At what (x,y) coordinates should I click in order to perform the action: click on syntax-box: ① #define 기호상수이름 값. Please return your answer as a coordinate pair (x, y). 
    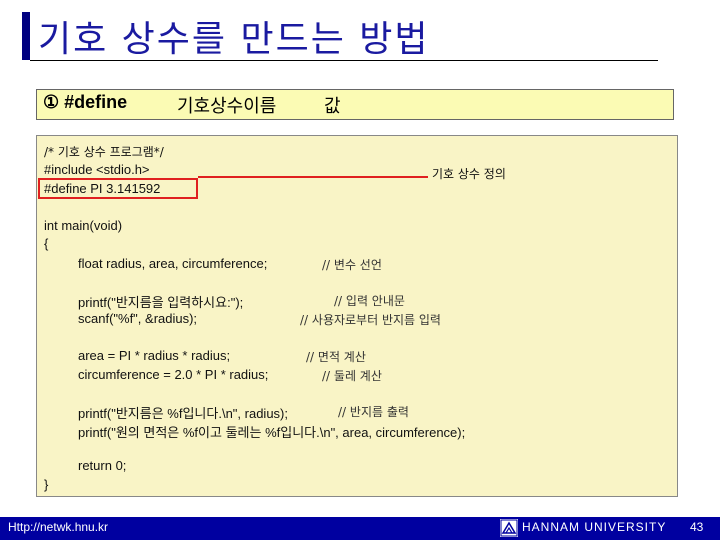
    Looking at the image, I should click on (355, 104).